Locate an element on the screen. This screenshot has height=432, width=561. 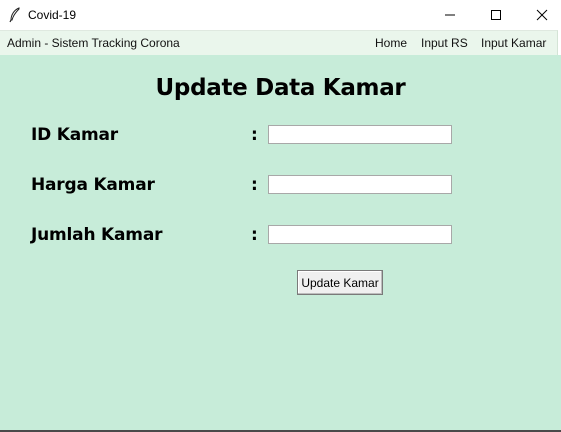
maximize-button is located at coordinates (496, 15).